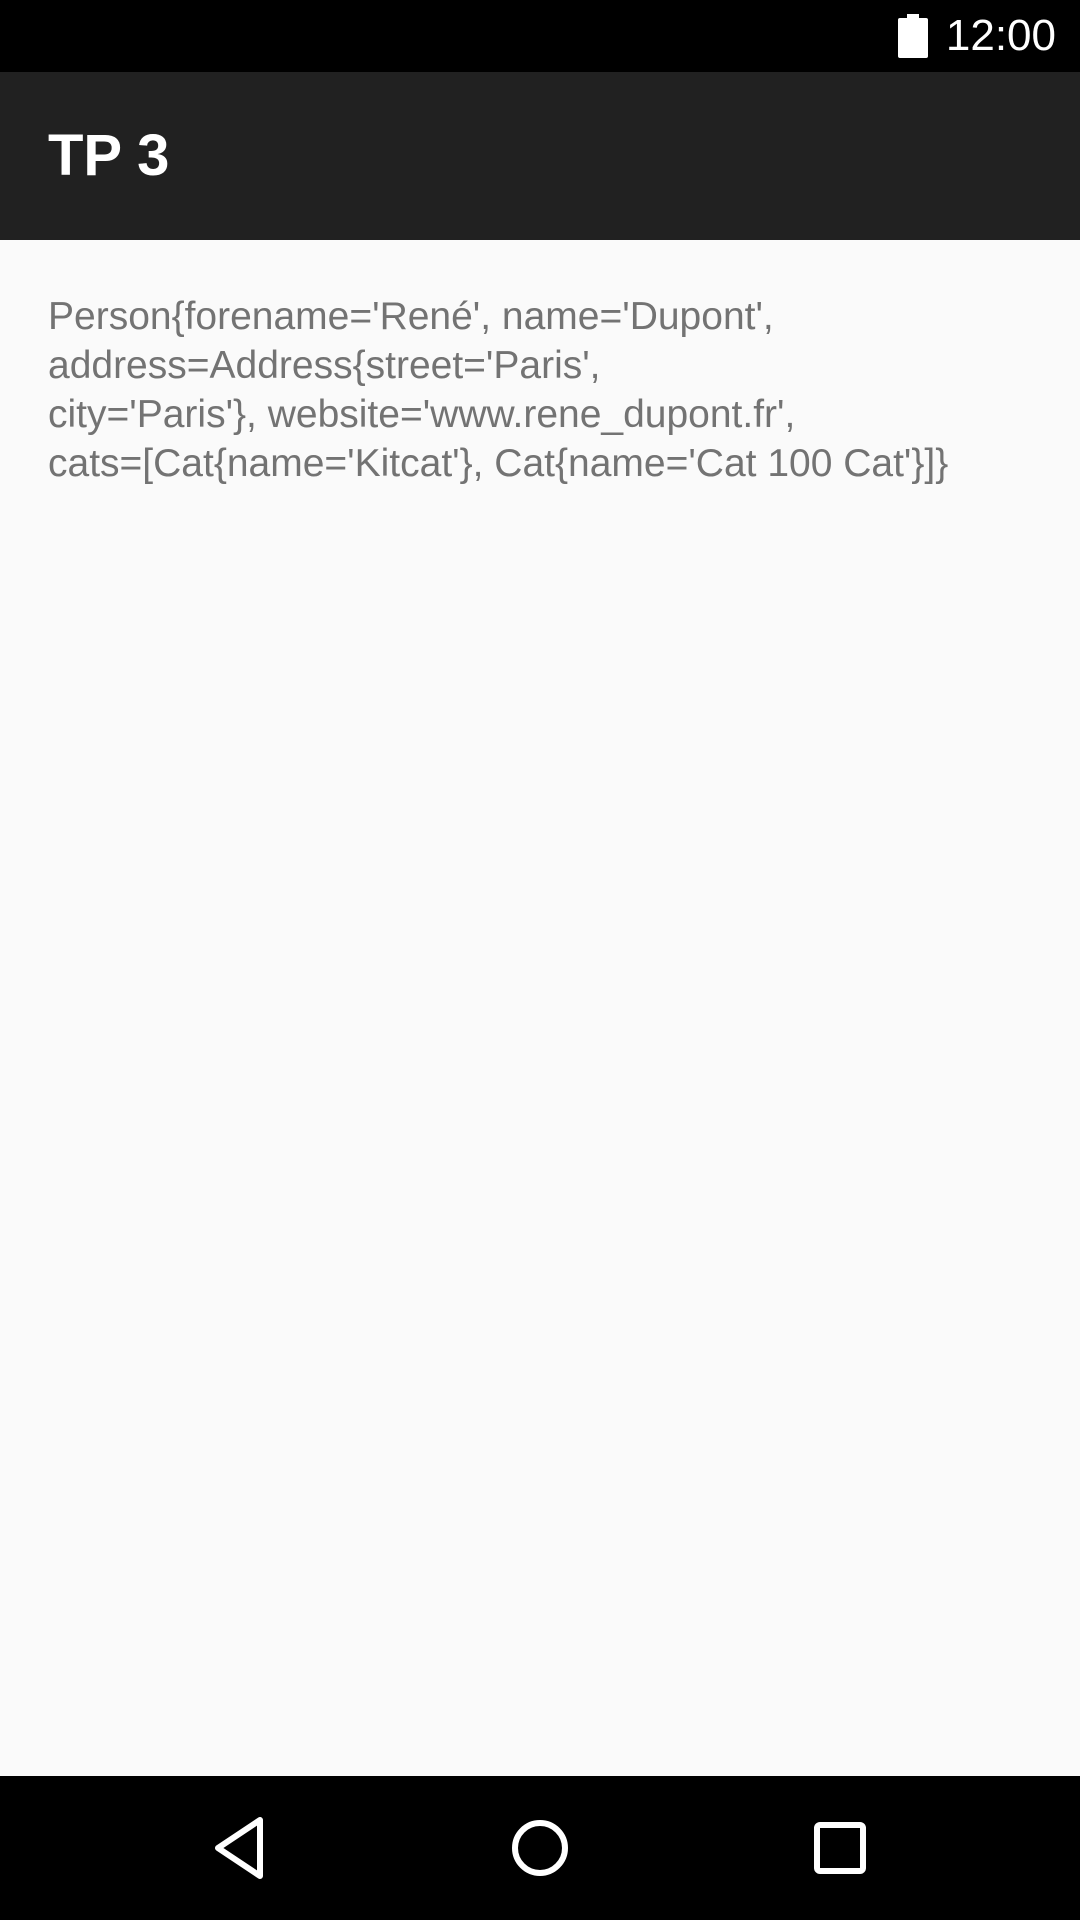 The image size is (1080, 1920). What do you see at coordinates (240, 1848) in the screenshot?
I see `back-triangle-icon` at bounding box center [240, 1848].